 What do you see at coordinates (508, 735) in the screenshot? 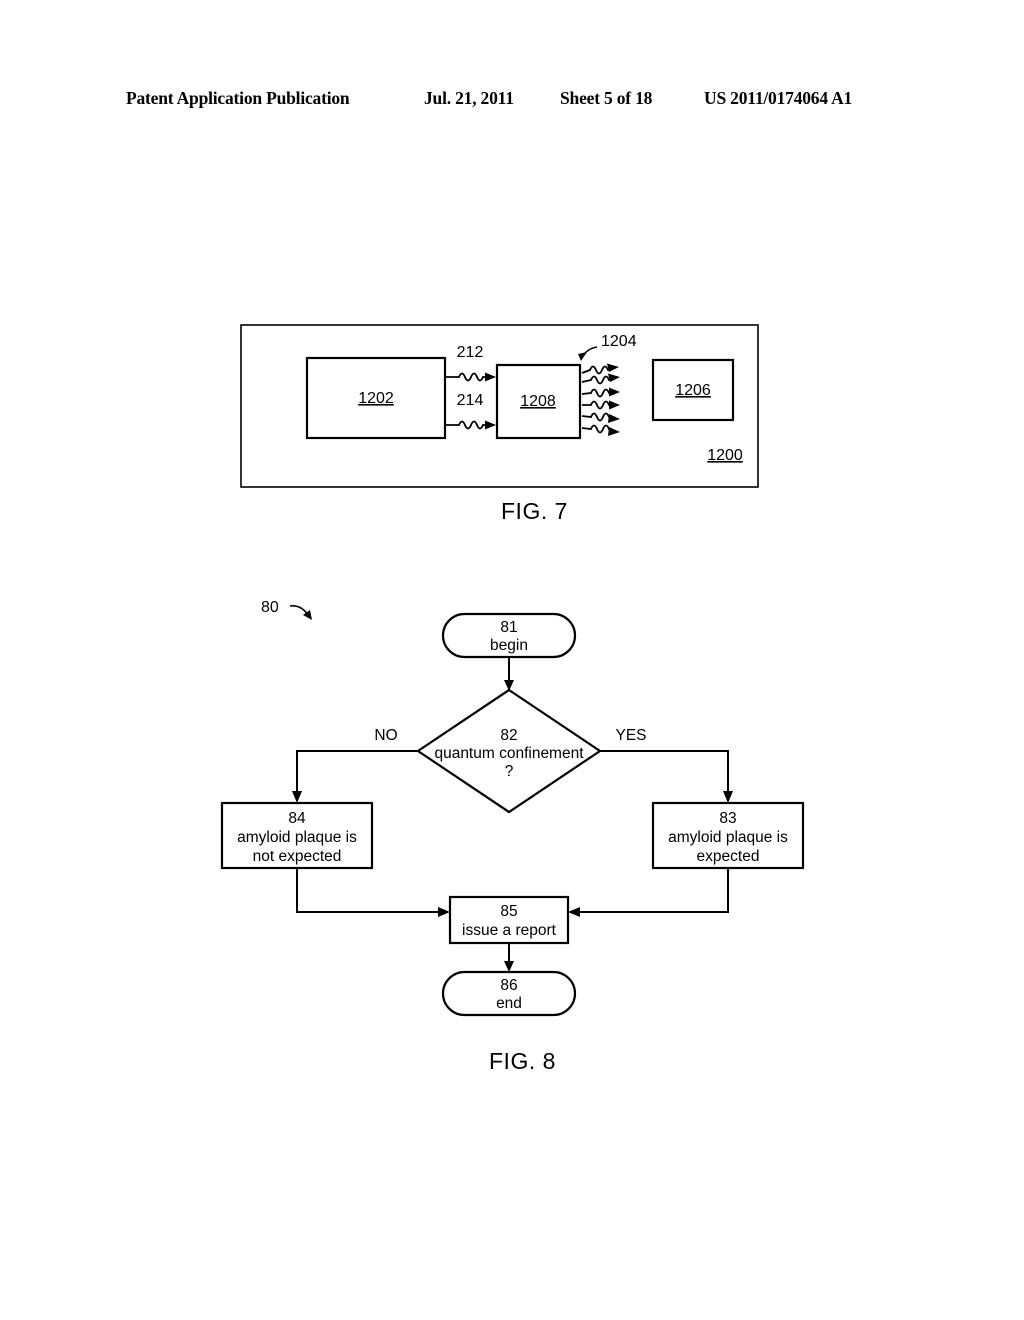
I see `node-decision-number: 82` at bounding box center [508, 735].